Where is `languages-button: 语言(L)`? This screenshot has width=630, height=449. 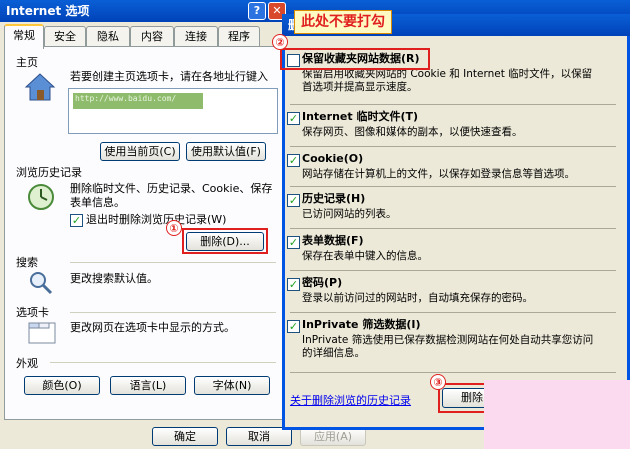
languages-button: 语言(L) is located at coordinates (148, 385).